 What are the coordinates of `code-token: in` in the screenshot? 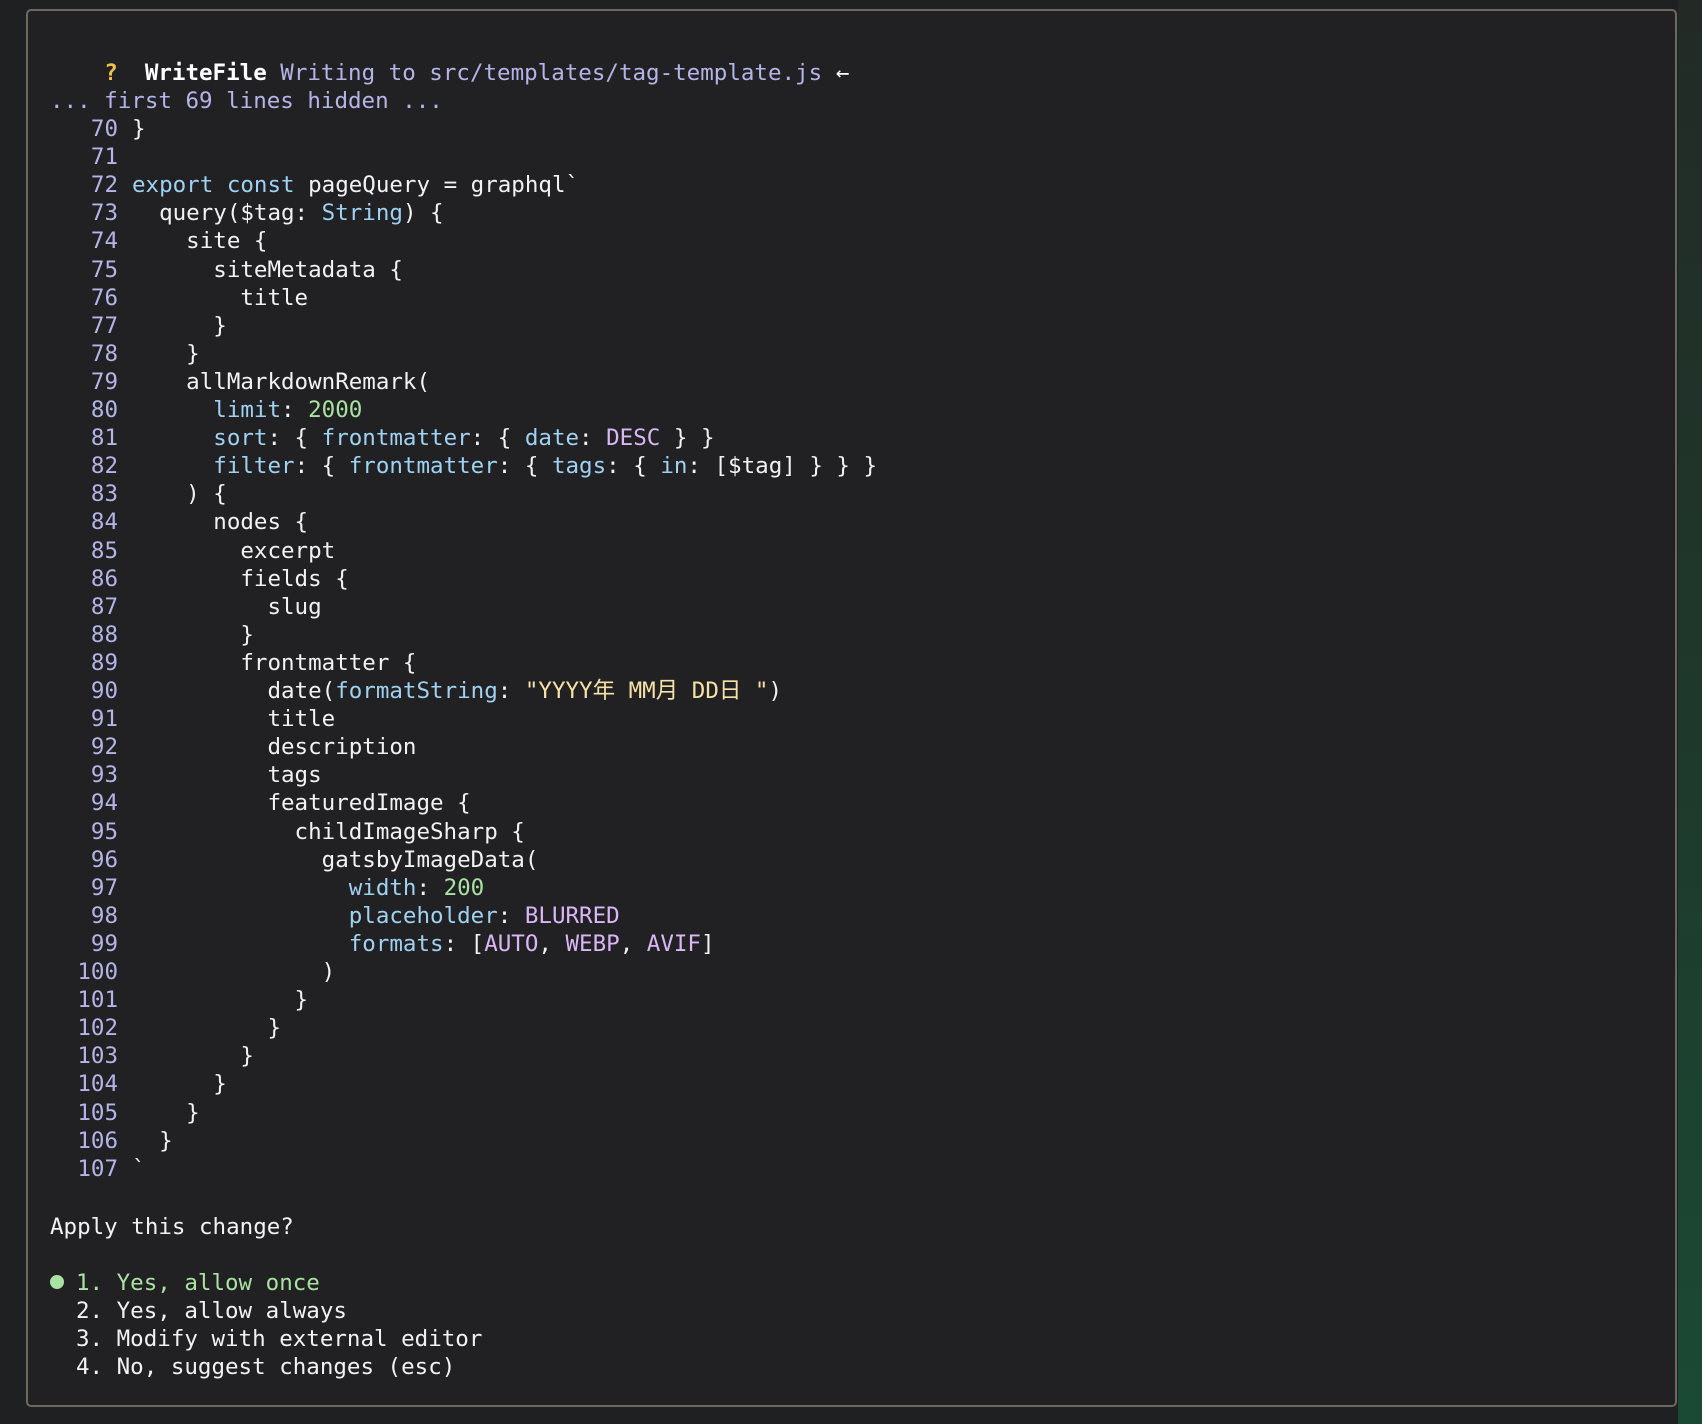 It's located at (674, 466).